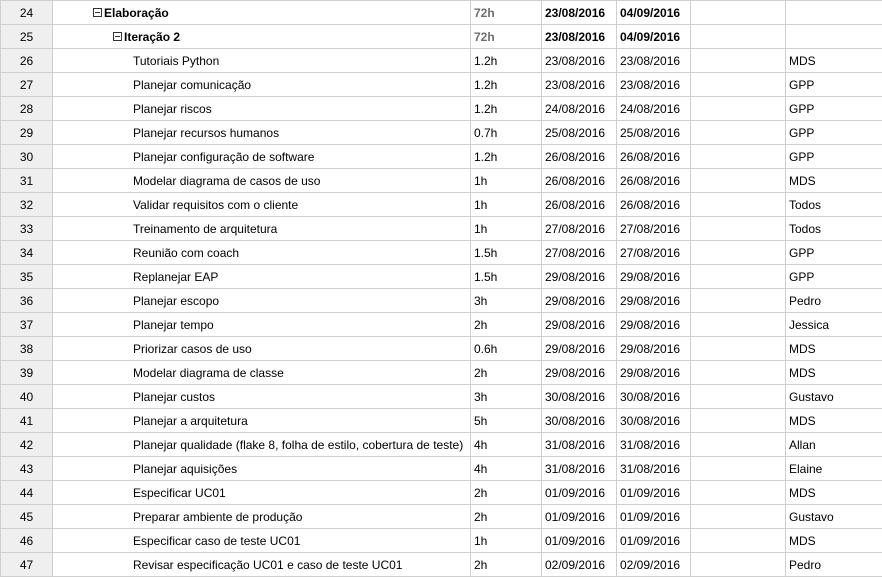  Describe the element at coordinates (26, 564) in the screenshot. I see `row-id: 47` at that location.